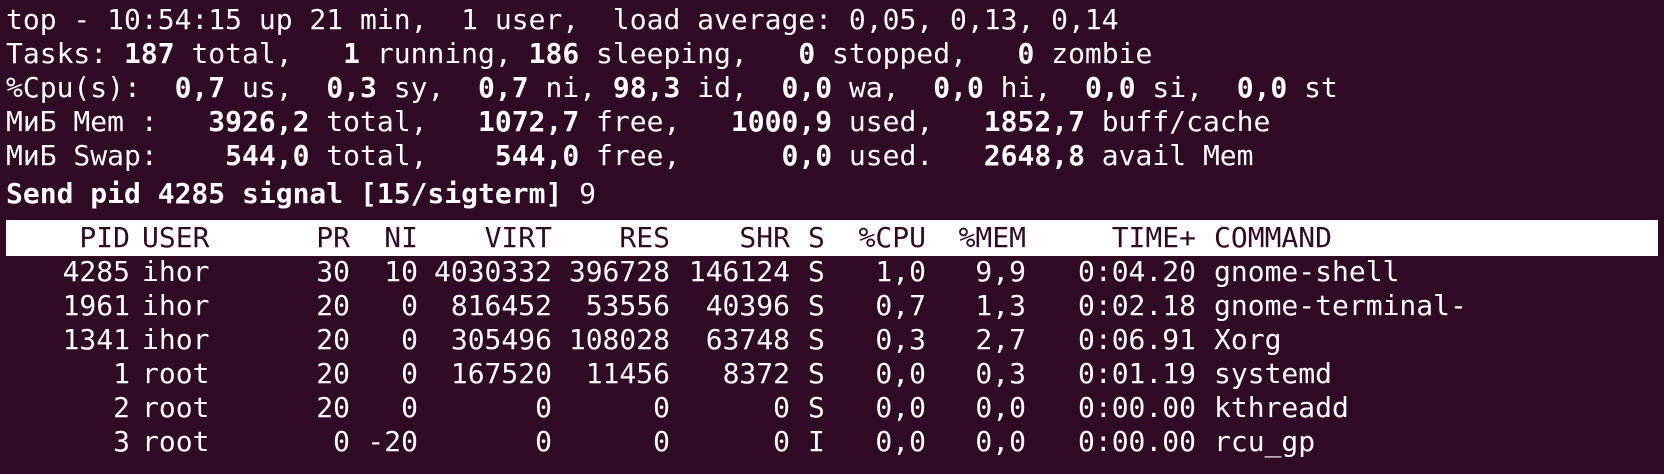  What do you see at coordinates (1136, 305) in the screenshot?
I see `process-time: 0:02.18` at bounding box center [1136, 305].